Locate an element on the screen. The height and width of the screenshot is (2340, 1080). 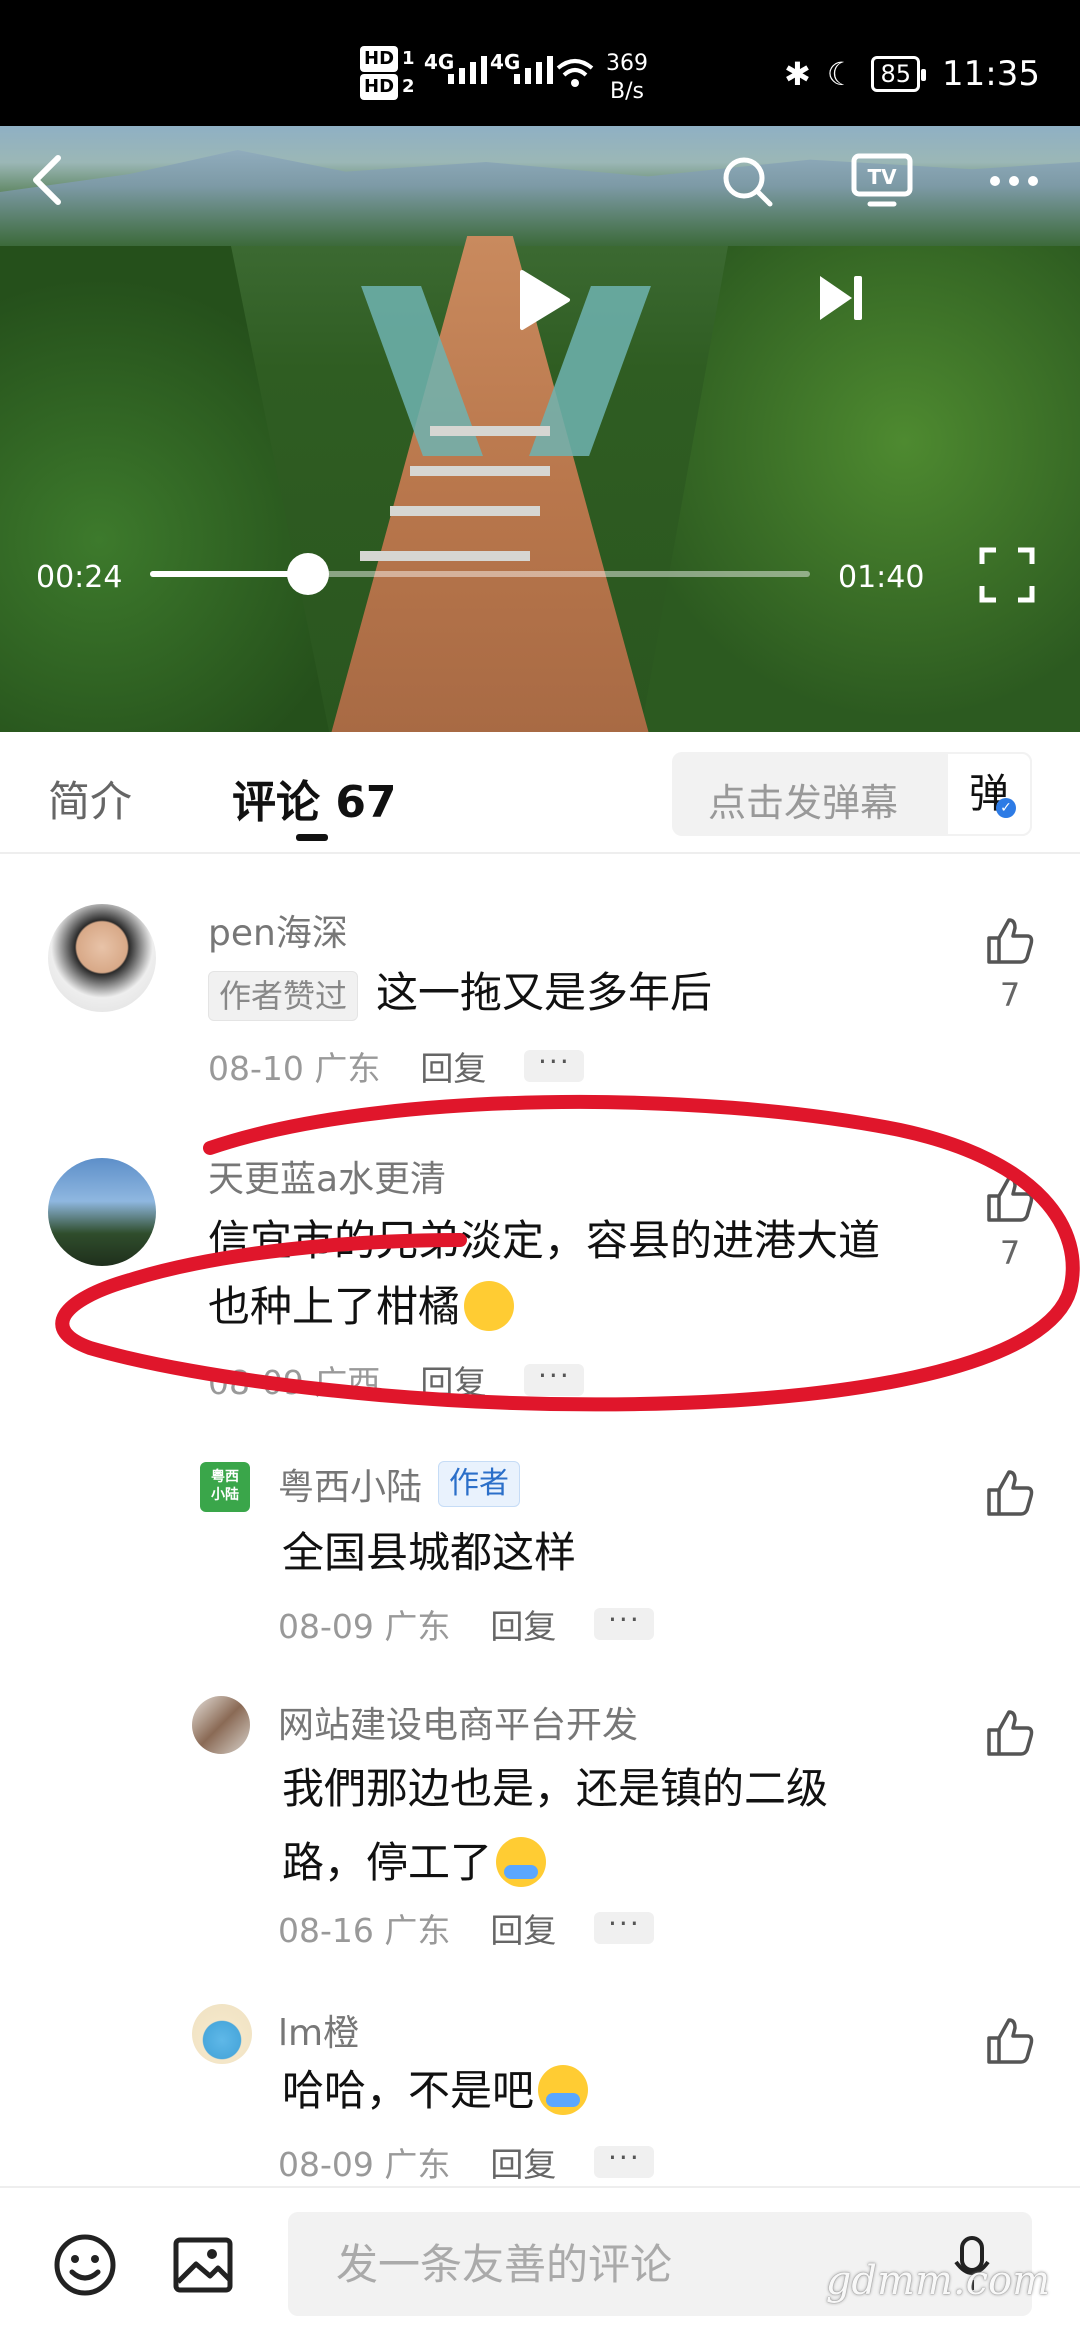
play-icon is located at coordinates (544, 300).